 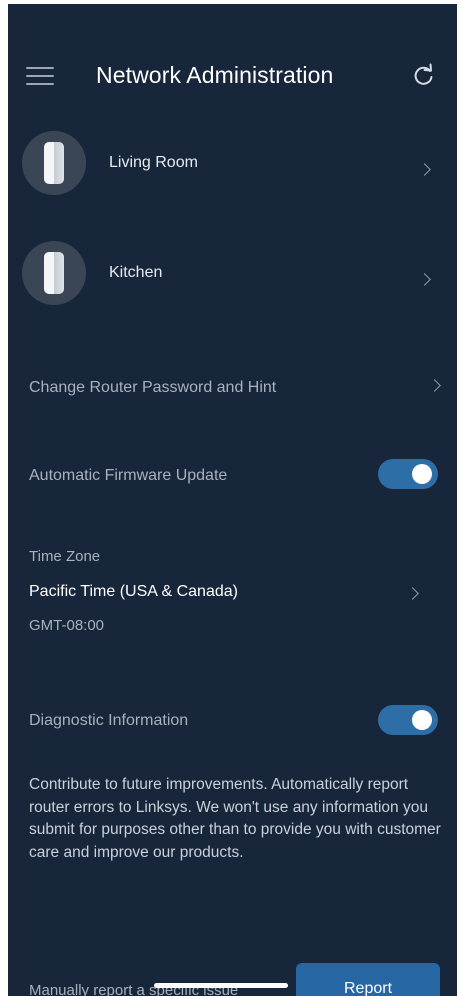 I want to click on change-password-row: Change Router Password and Hint, so click(x=232, y=392).